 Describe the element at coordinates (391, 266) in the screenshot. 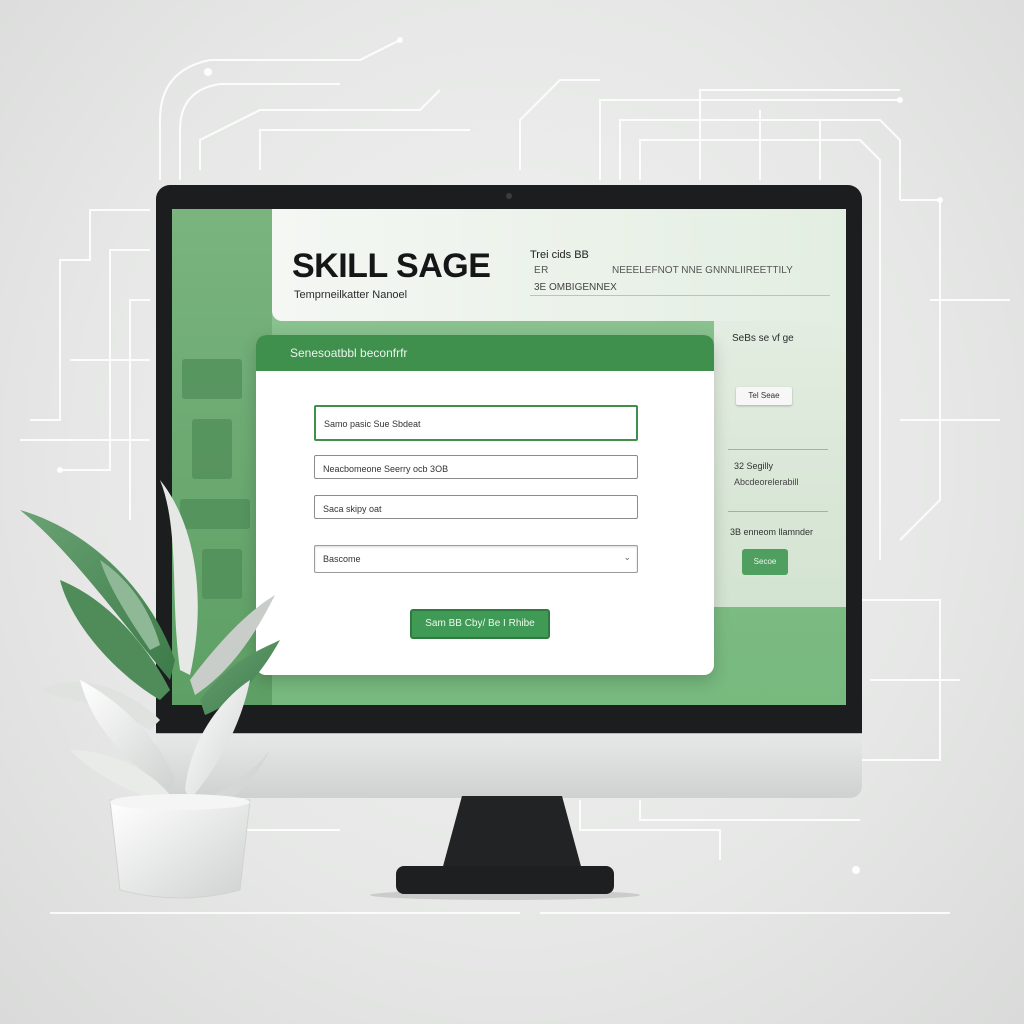

I see `brand-logo: SKILL SAGE` at that location.